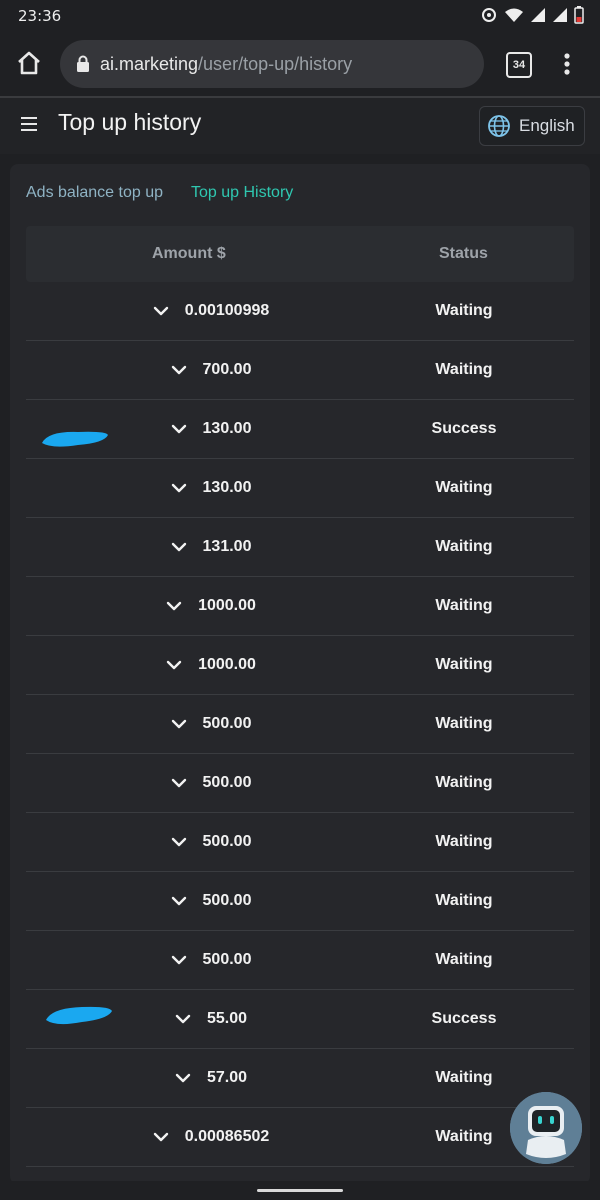 Image resolution: width=600 pixels, height=1200 pixels. I want to click on address-bar: ai.marketing/user/top-up/history, so click(272, 64).